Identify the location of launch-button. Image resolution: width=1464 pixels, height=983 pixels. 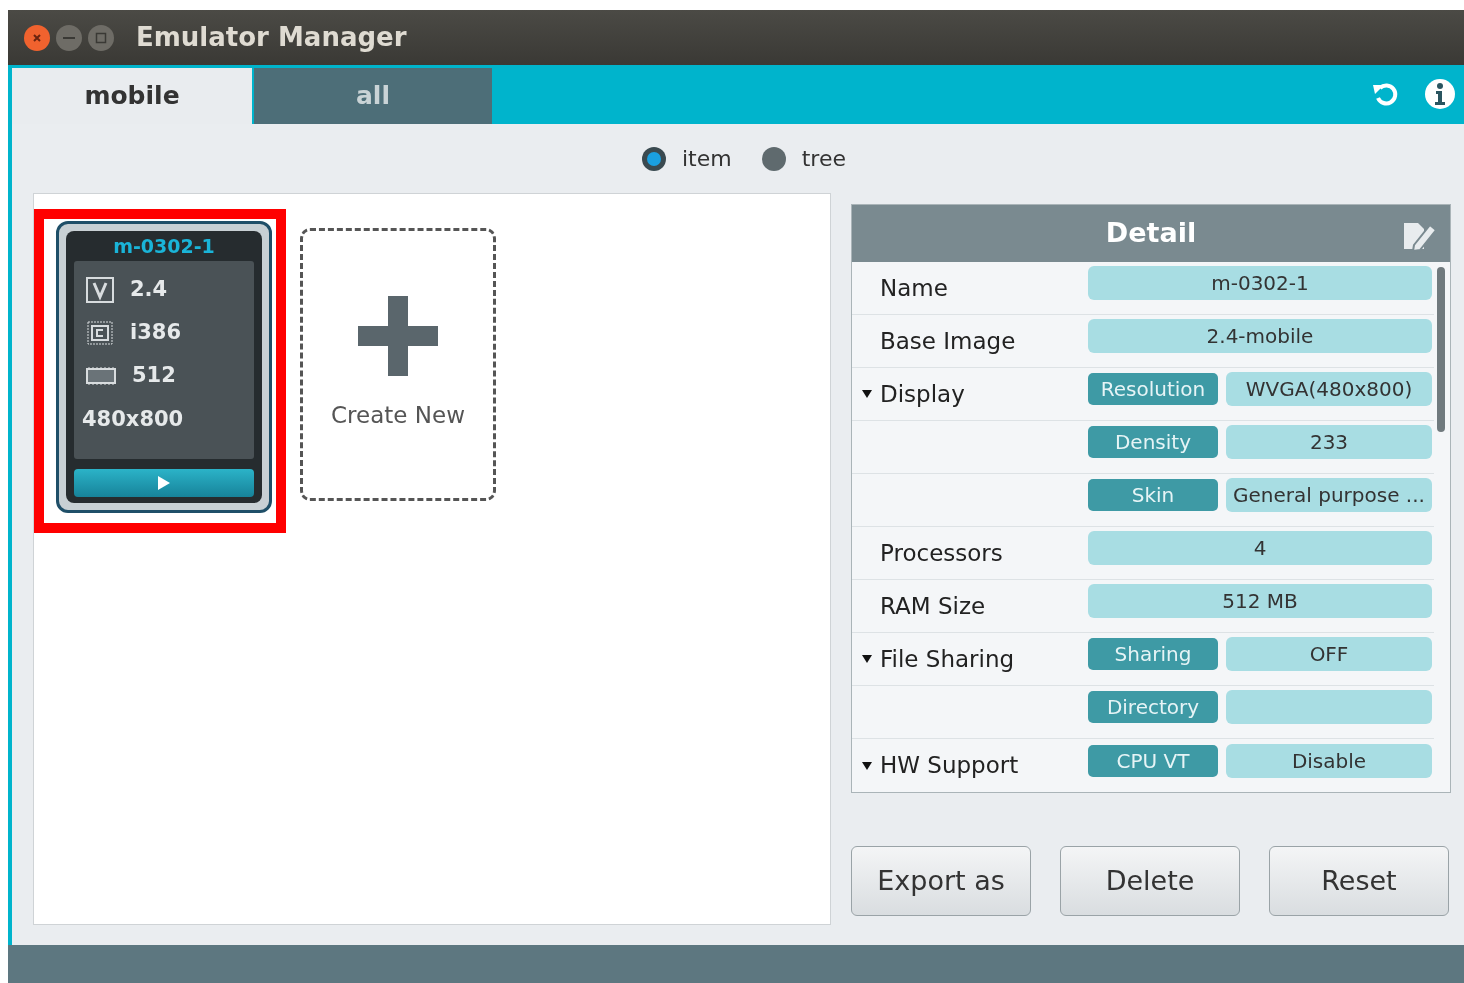
(164, 483).